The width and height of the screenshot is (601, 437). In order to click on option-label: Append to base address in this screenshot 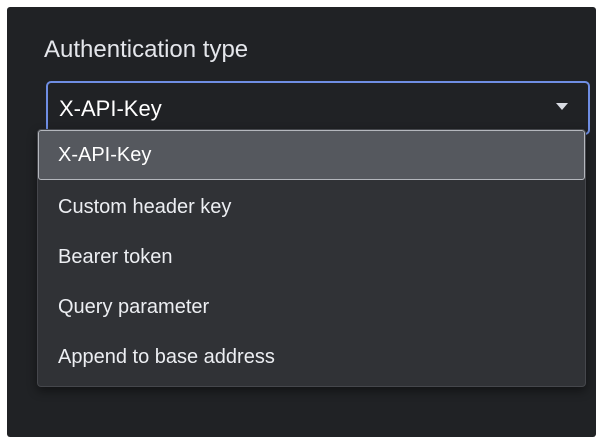, I will do `click(166, 357)`.